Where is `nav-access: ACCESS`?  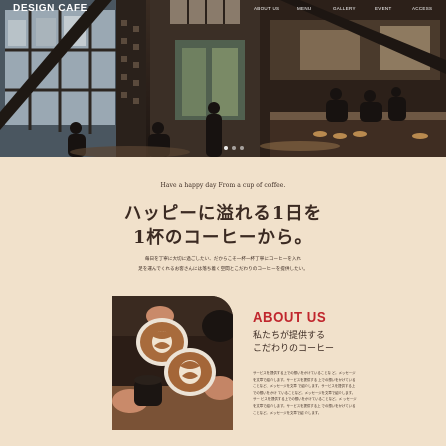
nav-access: ACCESS is located at coordinates (422, 8).